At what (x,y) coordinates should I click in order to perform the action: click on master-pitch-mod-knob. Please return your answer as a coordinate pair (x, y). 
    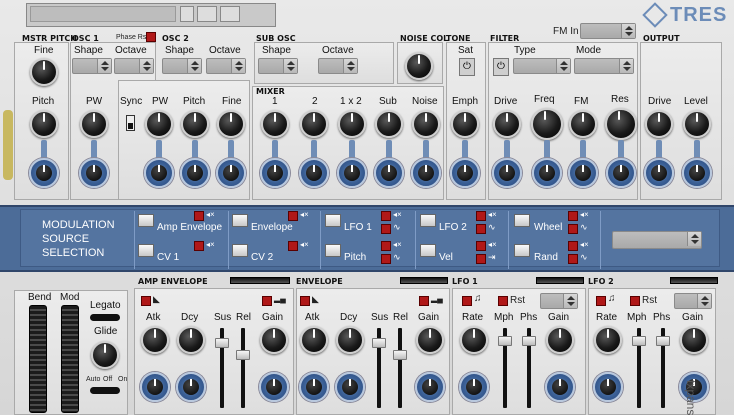
    Looking at the image, I should click on (44, 173).